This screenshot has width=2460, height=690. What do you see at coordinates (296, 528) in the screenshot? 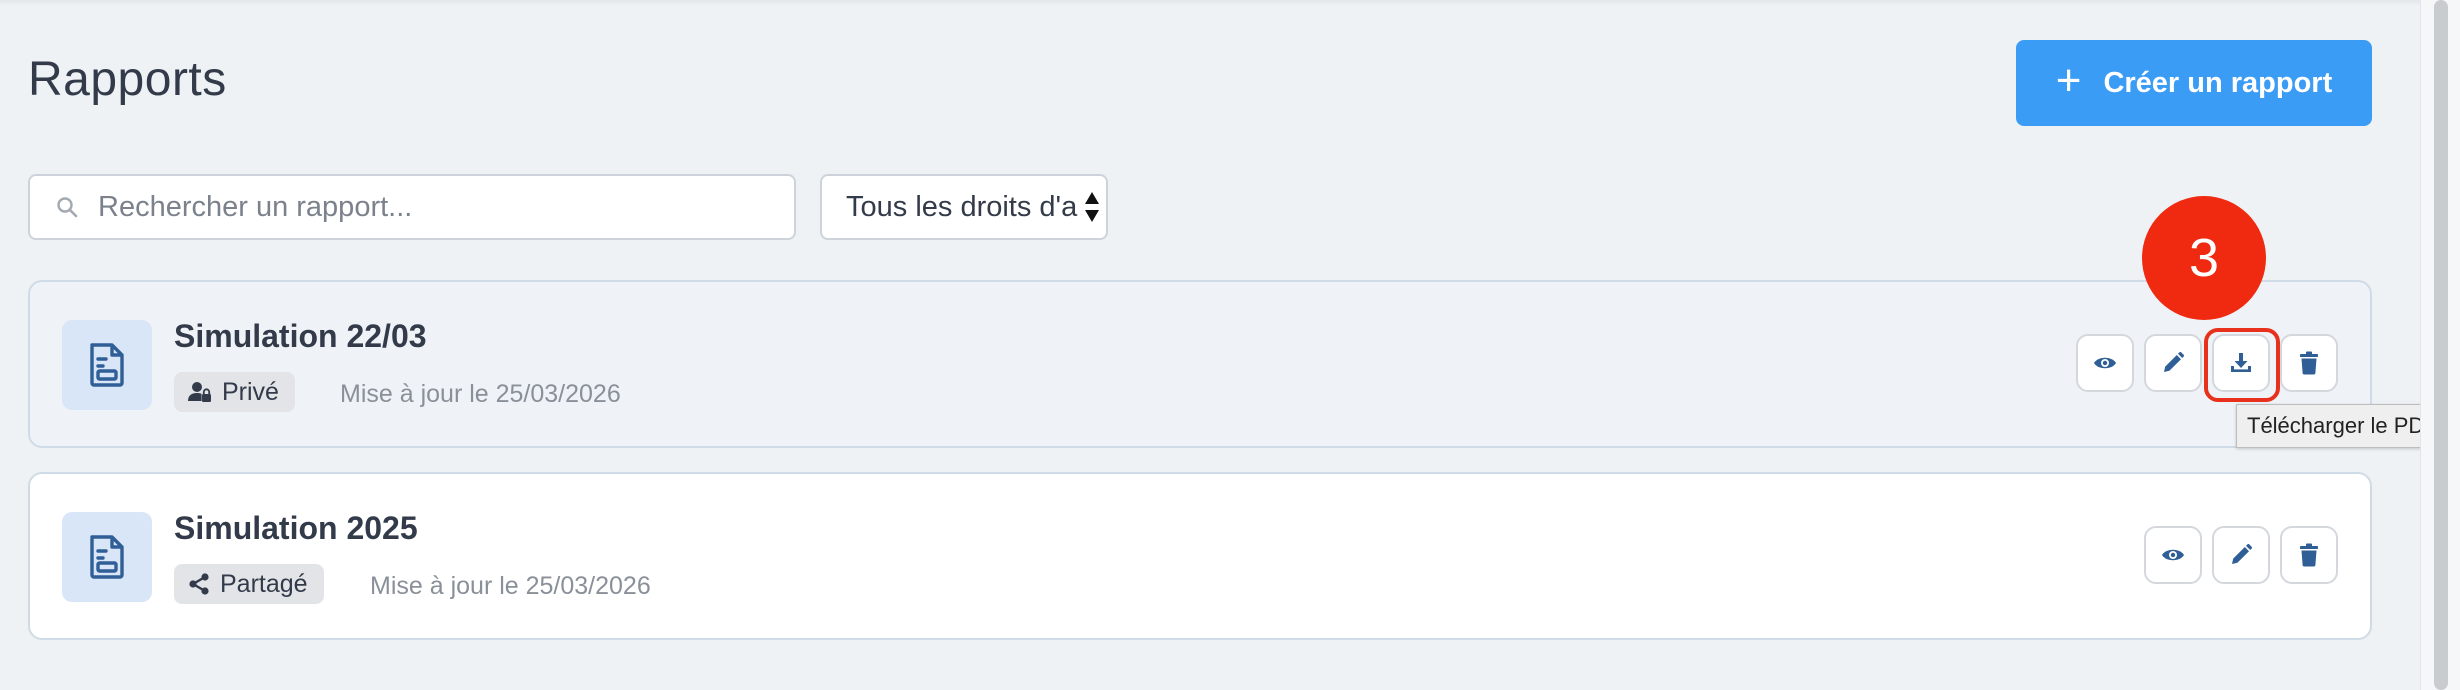
I see `report-title: Simulation 2025` at bounding box center [296, 528].